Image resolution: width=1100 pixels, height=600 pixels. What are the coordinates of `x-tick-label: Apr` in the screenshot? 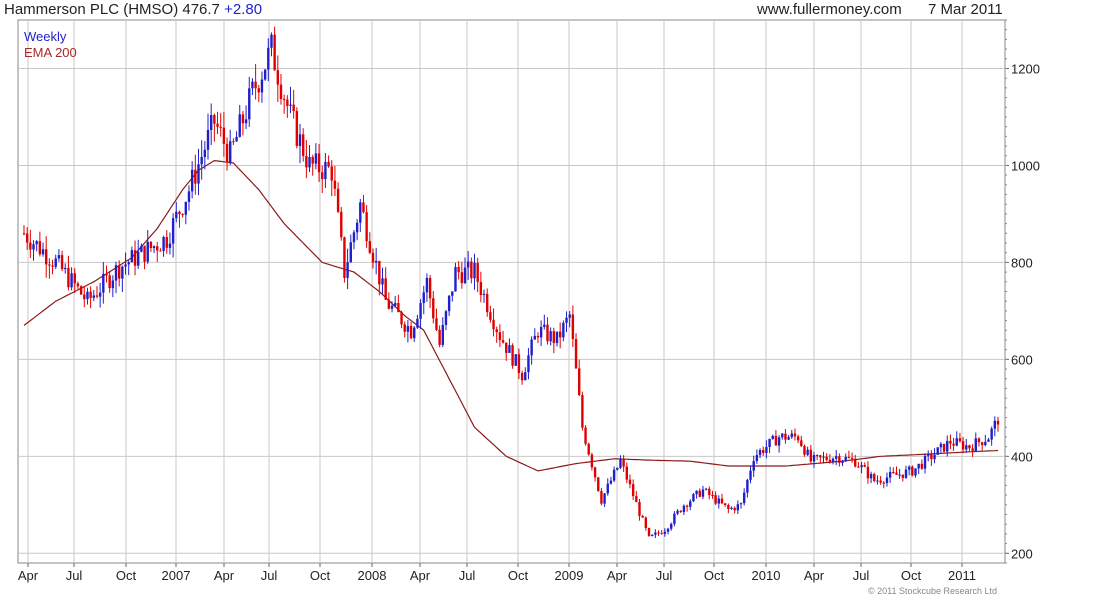 It's located at (224, 575).